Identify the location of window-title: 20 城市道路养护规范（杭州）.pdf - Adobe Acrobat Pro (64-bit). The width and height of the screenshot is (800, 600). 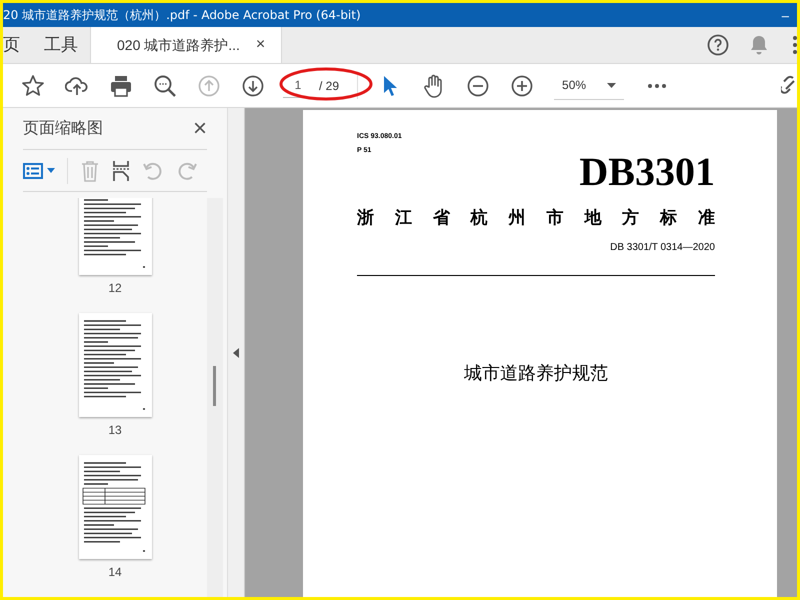
(182, 15).